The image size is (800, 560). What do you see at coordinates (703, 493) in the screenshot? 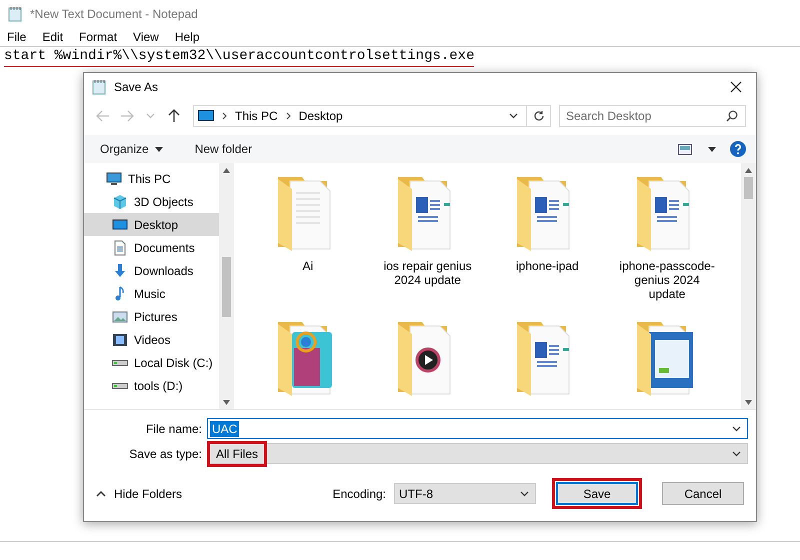
I see `dialog-button: Cancel` at bounding box center [703, 493].